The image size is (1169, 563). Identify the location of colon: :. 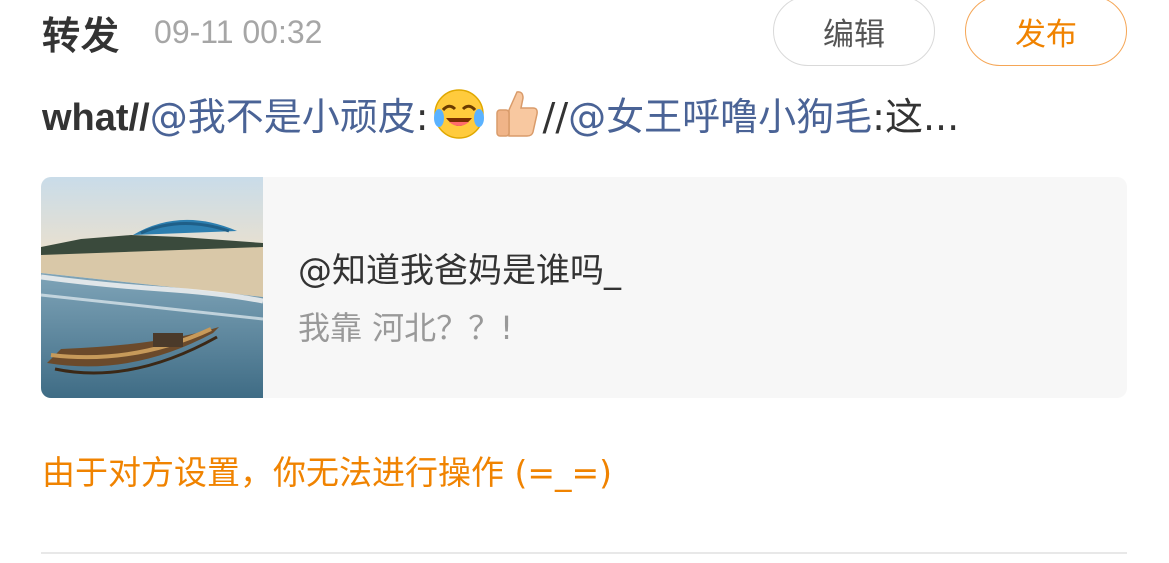
(422, 117).